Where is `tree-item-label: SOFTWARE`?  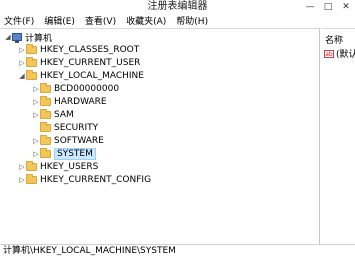 tree-item-label: SOFTWARE is located at coordinates (79, 141).